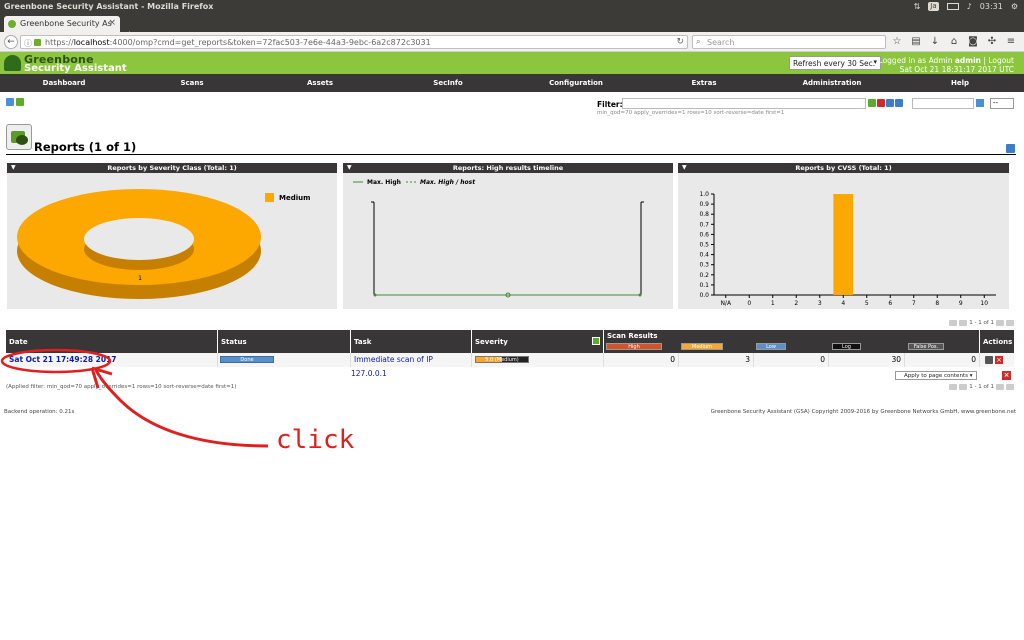 The width and height of the screenshot is (1024, 640). What do you see at coordinates (181, 408) in the screenshot?
I see `annotation-arrow` at bounding box center [181, 408].